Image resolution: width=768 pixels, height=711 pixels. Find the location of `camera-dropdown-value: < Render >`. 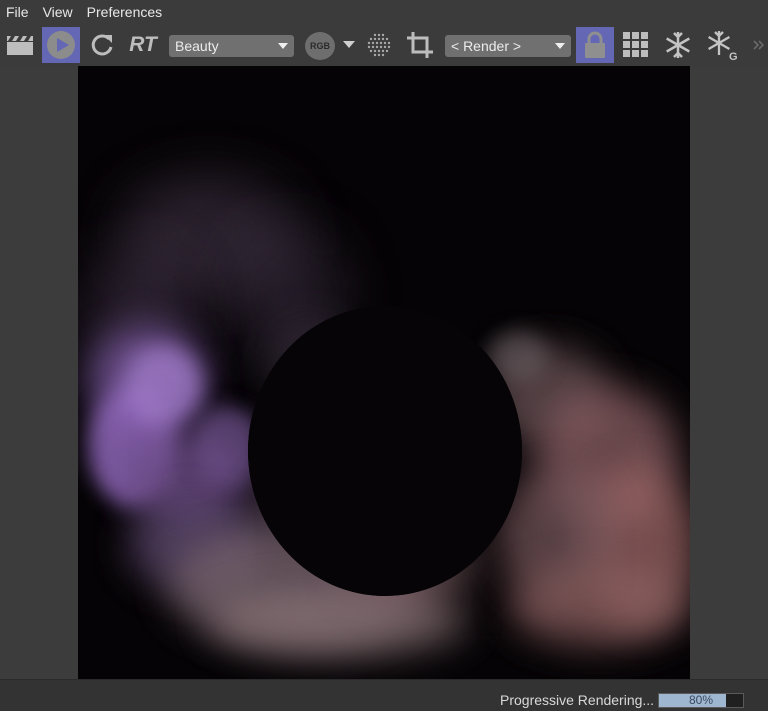

camera-dropdown-value: < Render > is located at coordinates (486, 46).